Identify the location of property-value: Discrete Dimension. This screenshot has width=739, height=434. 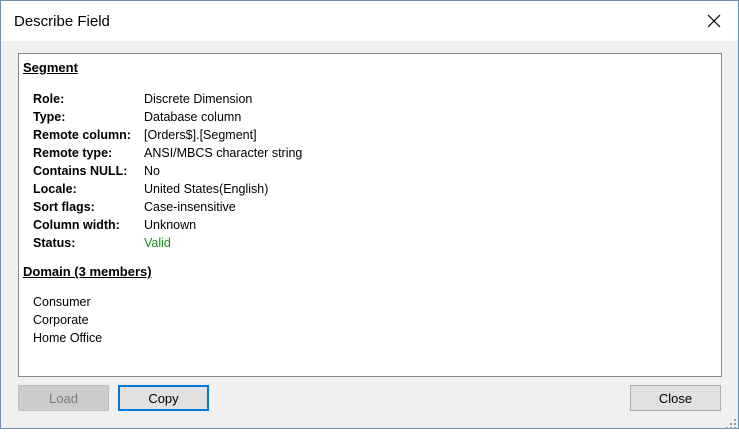
(198, 99).